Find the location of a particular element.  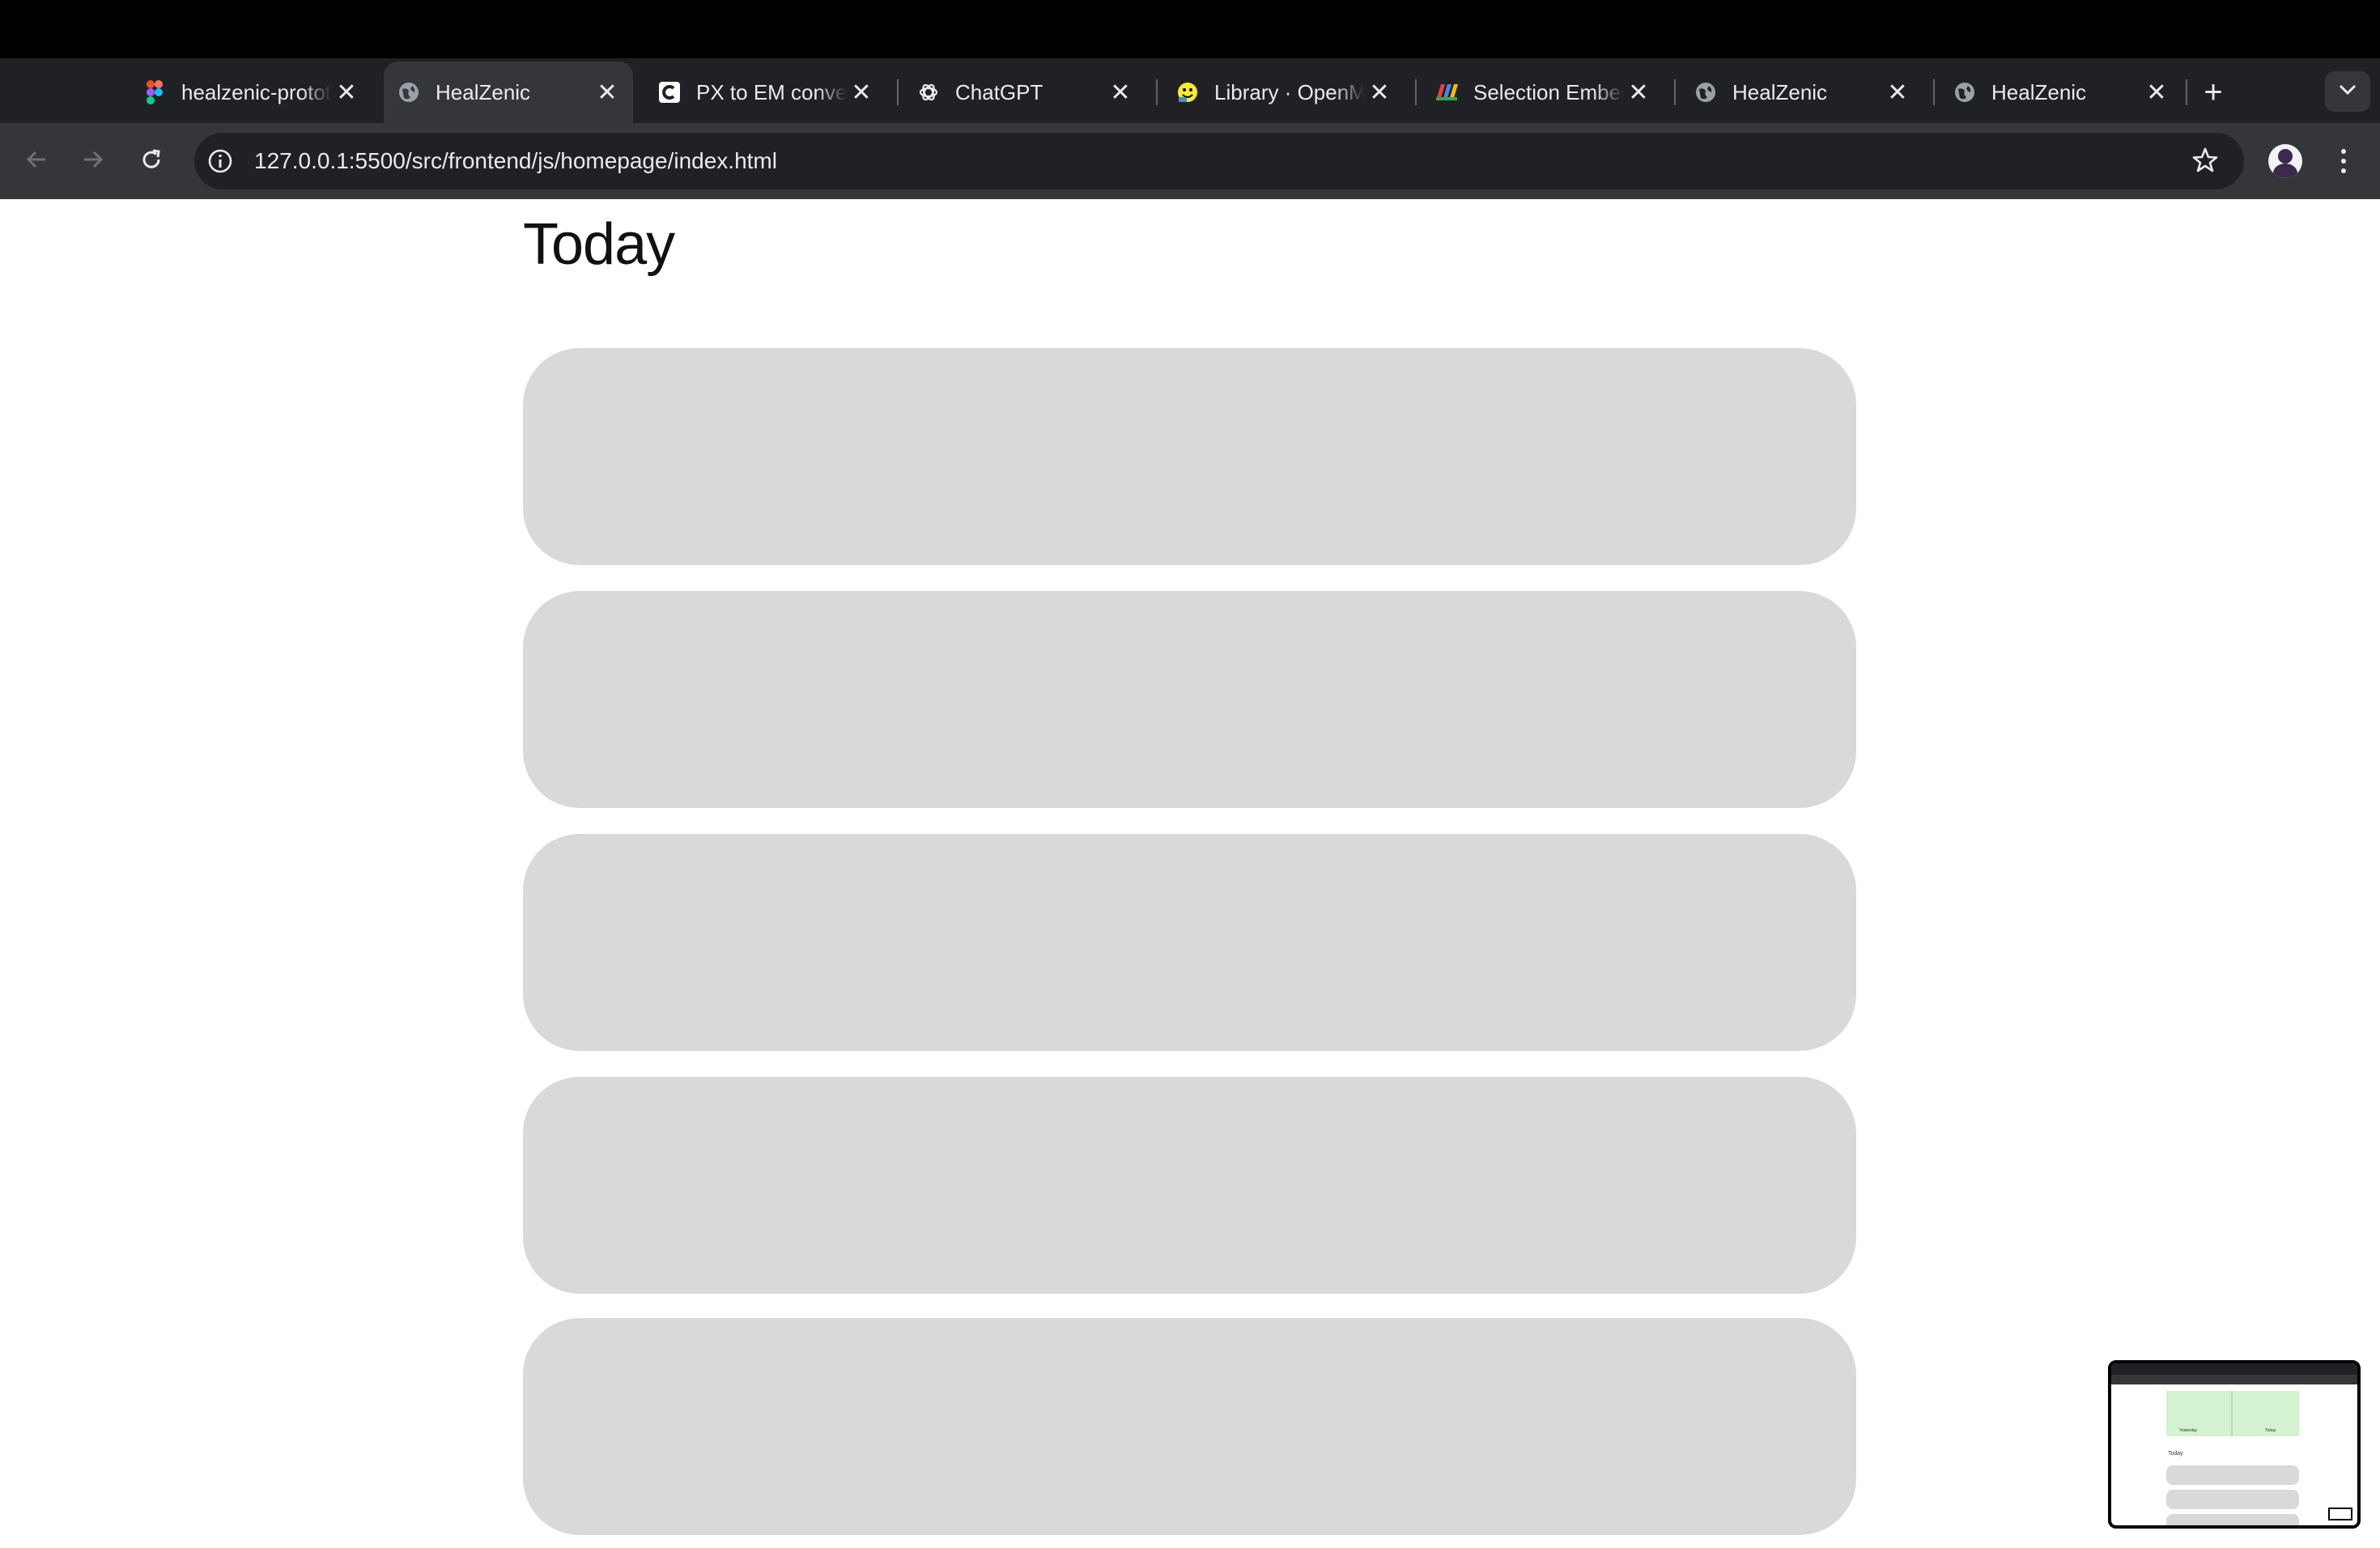

tab-title: Selection Embedding is located at coordinates (1549, 92).